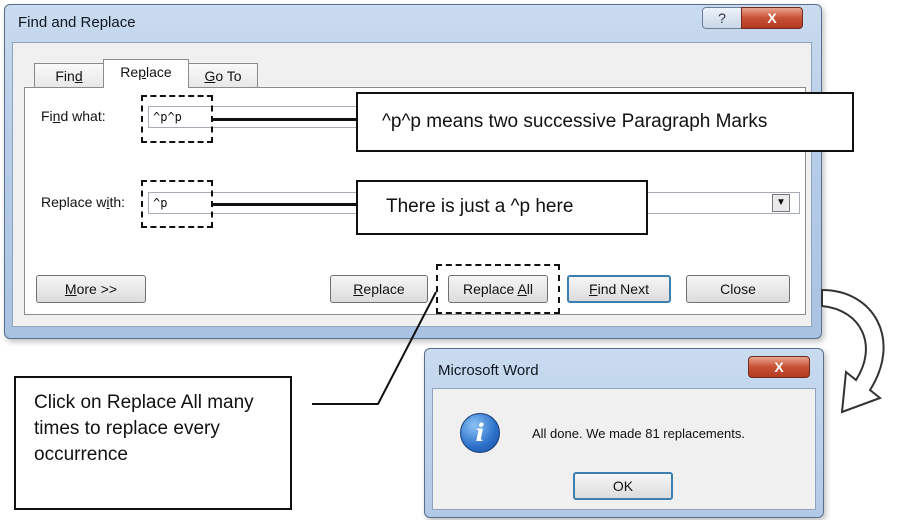 The image size is (901, 520). I want to click on curved-arrow-icon, so click(853, 351).